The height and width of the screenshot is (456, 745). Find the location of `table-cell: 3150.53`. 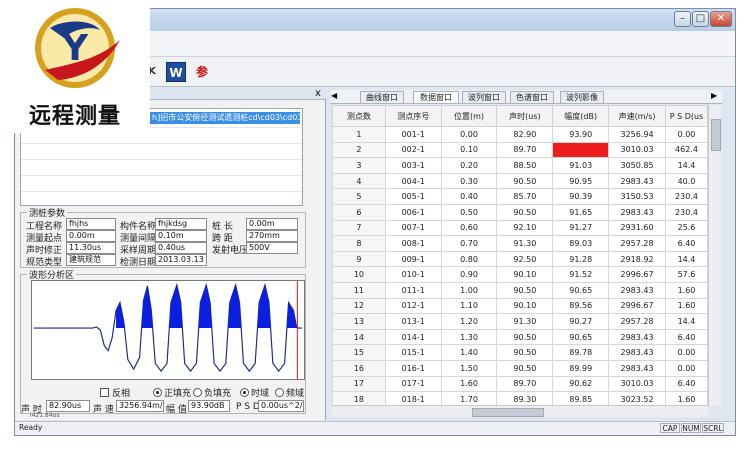

table-cell: 3150.53 is located at coordinates (637, 196).